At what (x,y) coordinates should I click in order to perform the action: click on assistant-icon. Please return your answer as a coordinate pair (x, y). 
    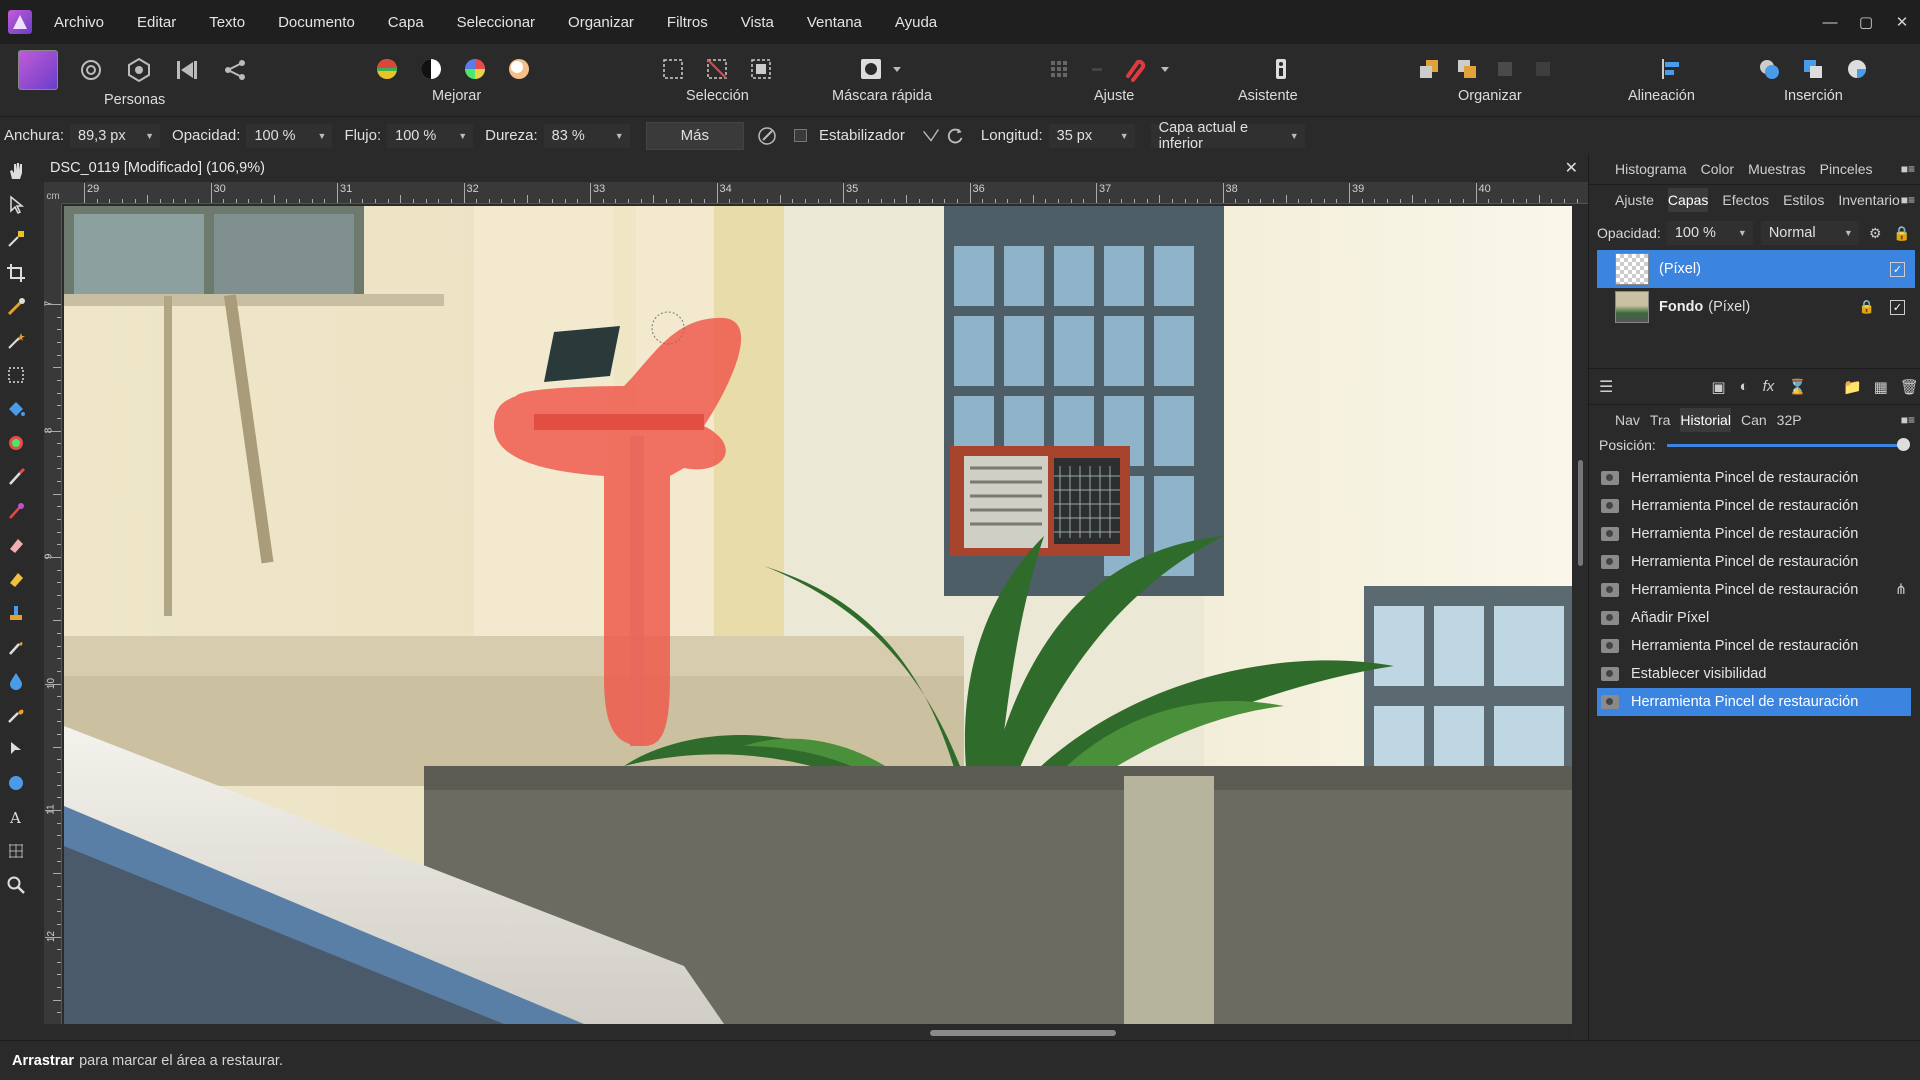
    Looking at the image, I should click on (1281, 69).